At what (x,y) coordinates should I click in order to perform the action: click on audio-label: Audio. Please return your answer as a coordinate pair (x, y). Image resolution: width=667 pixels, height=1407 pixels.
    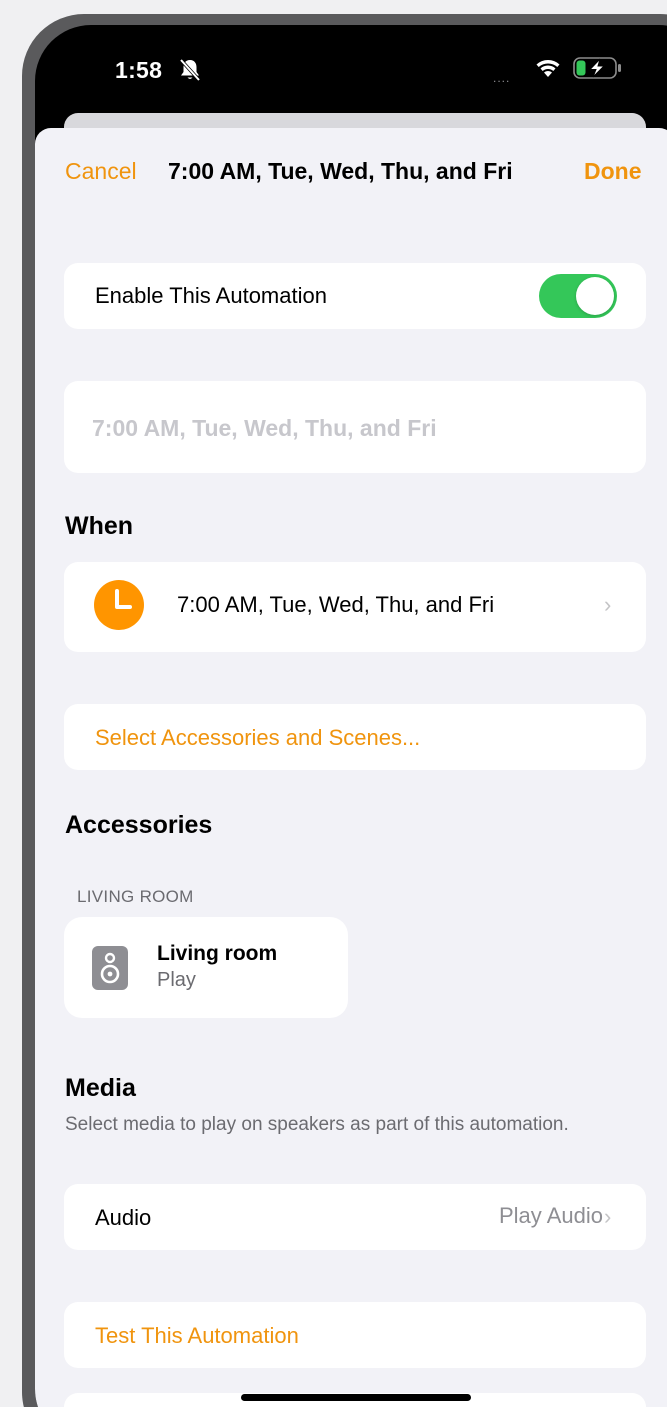
    Looking at the image, I should click on (123, 1217).